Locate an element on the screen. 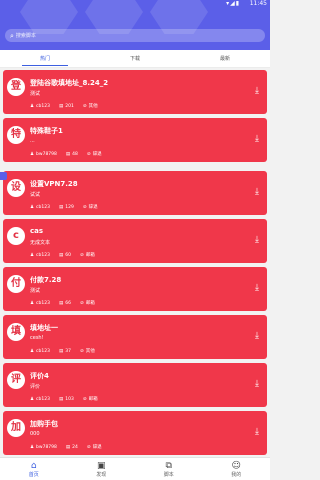  search-input: ⌕ 搜索脚本 is located at coordinates (135, 35).